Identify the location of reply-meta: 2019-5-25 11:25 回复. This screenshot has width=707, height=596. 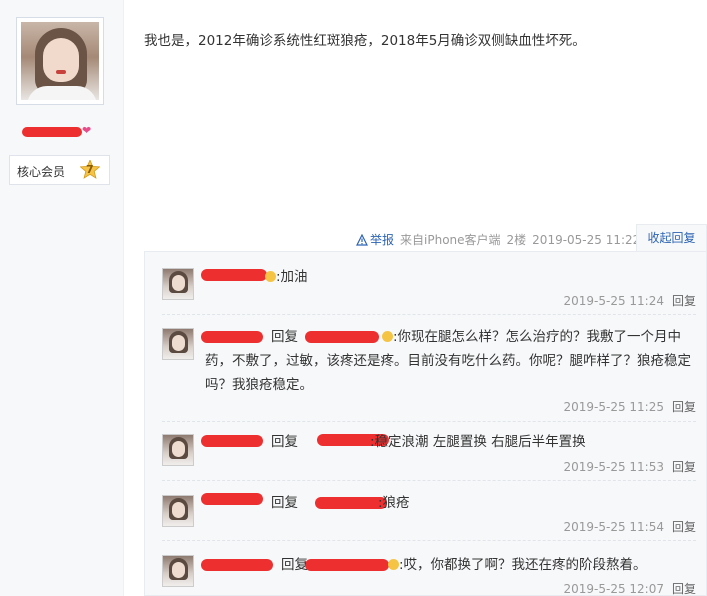
(629, 406).